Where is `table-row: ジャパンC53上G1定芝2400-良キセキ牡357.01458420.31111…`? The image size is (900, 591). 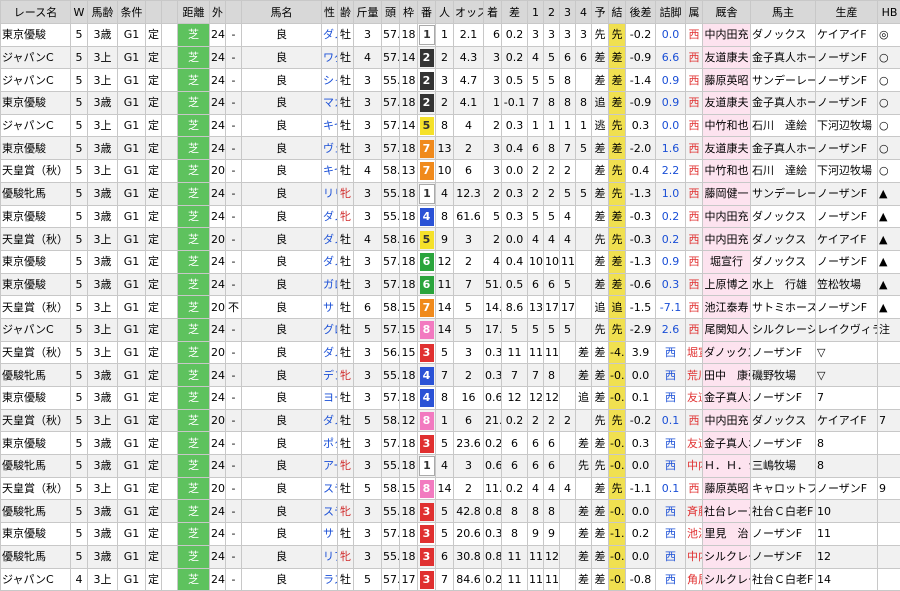
table-row: ジャパンC53上G1定芝2400-良キセキ牡357.01458420.31111… is located at coordinates (450, 125).